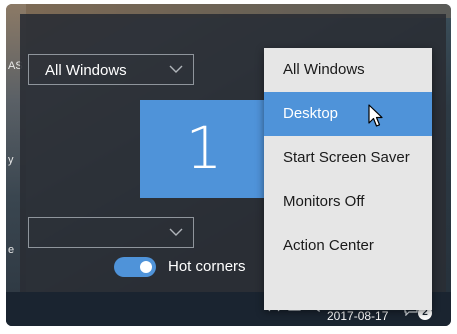  Describe the element at coordinates (348, 158) in the screenshot. I see `menu-item-start-screen-saver: Start Screen Saver` at that location.